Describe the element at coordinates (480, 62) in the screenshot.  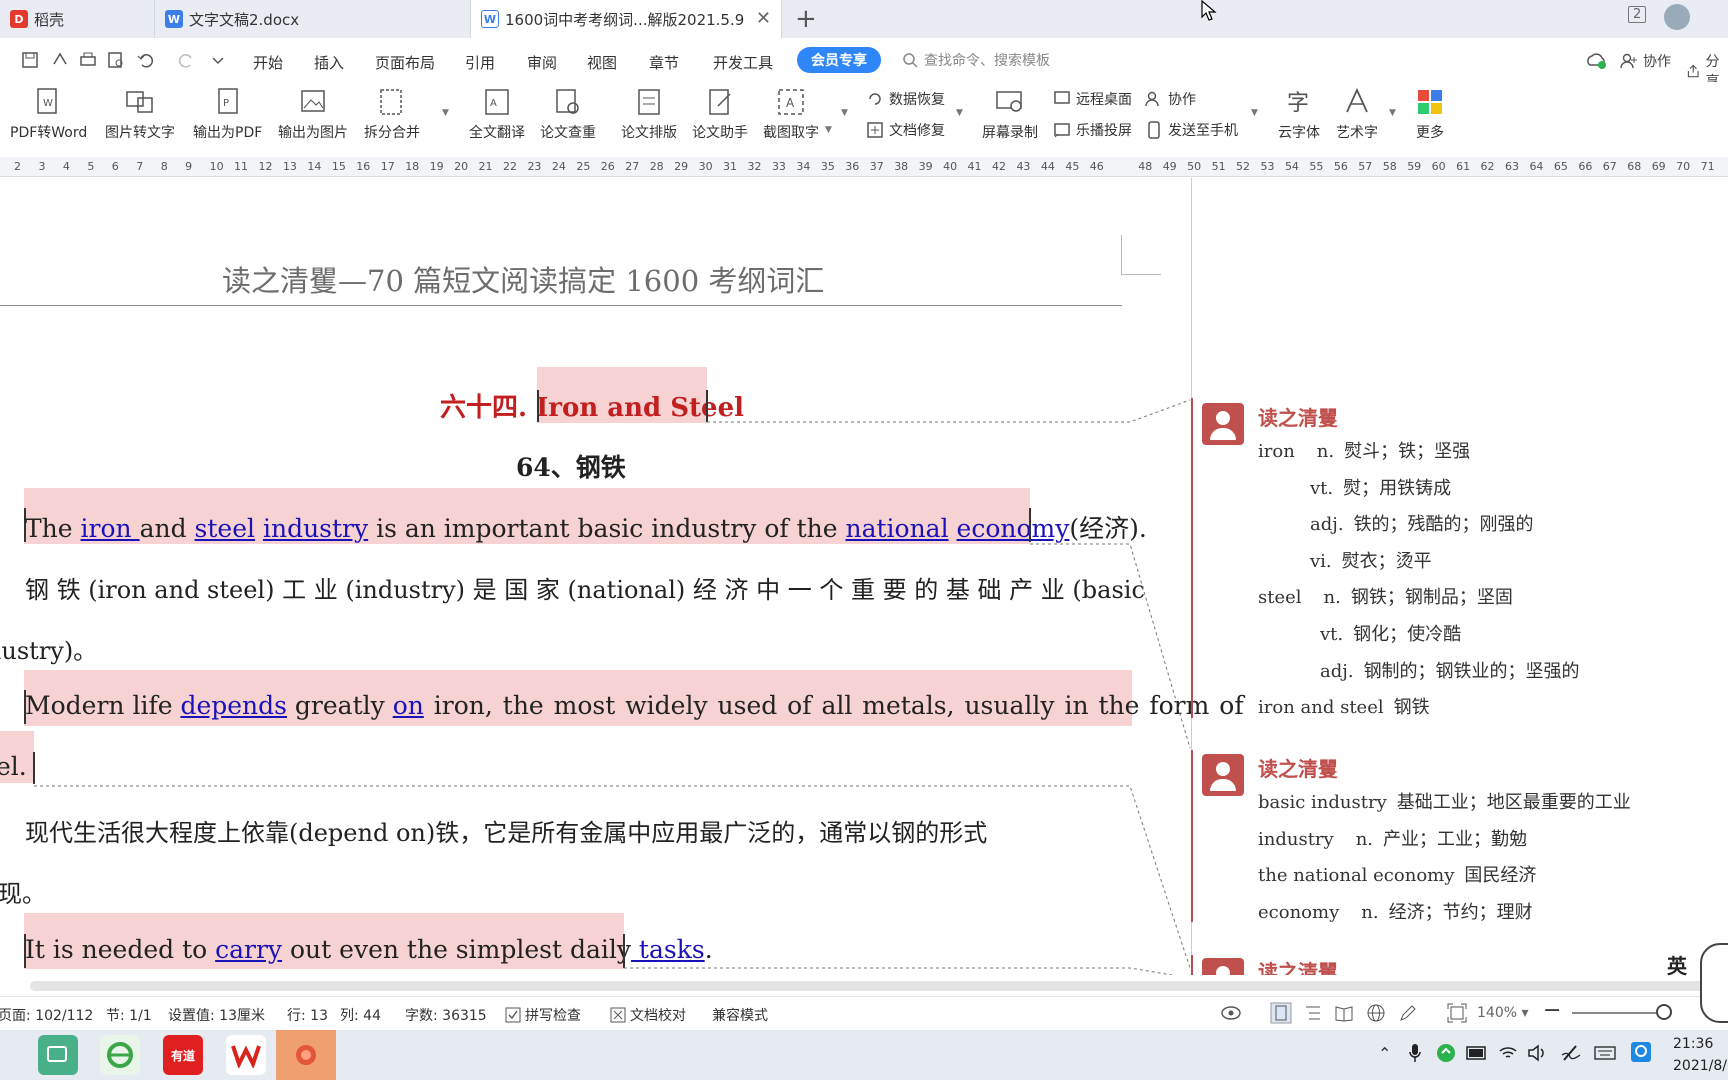
I see `menu-references: 引用` at that location.